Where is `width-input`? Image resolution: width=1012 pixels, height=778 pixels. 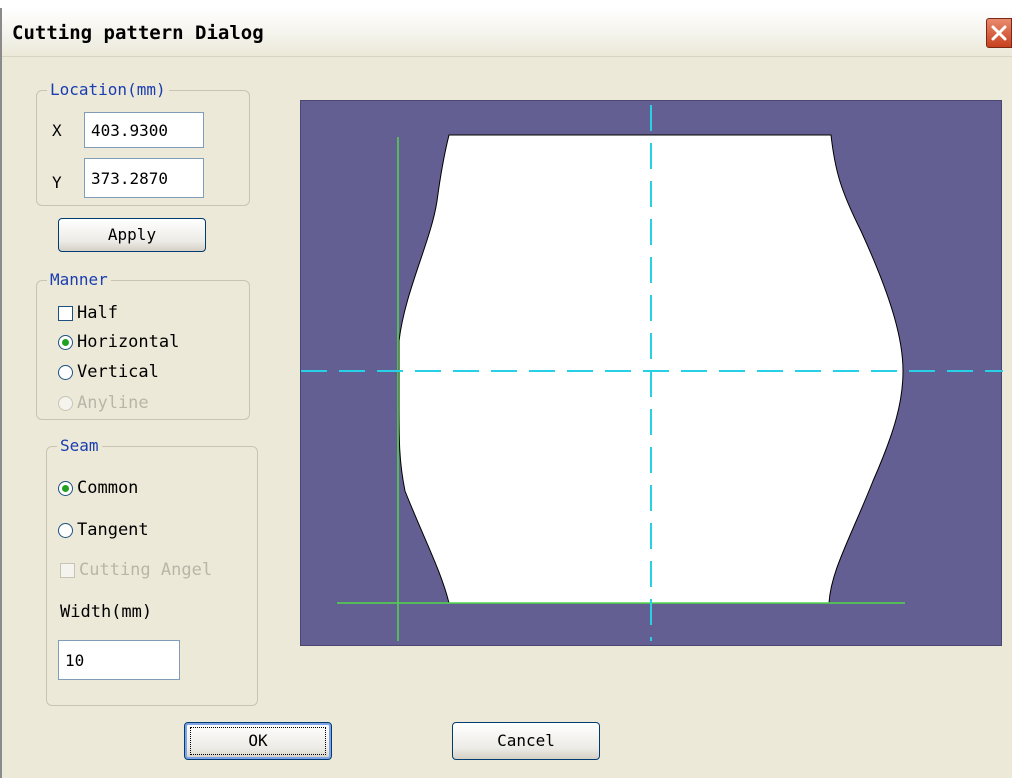 width-input is located at coordinates (119, 660).